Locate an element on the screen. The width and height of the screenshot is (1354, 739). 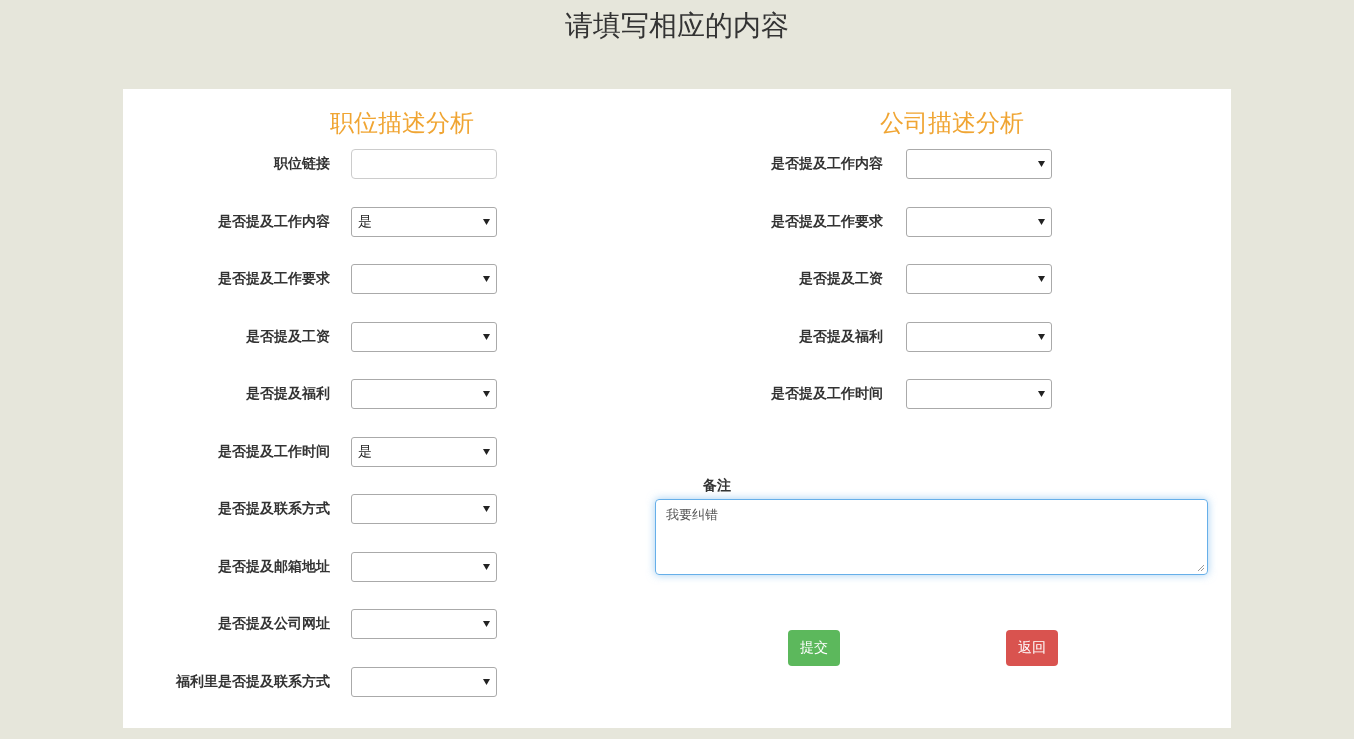
section-heading: 公司描述分析 is located at coordinates (952, 123).